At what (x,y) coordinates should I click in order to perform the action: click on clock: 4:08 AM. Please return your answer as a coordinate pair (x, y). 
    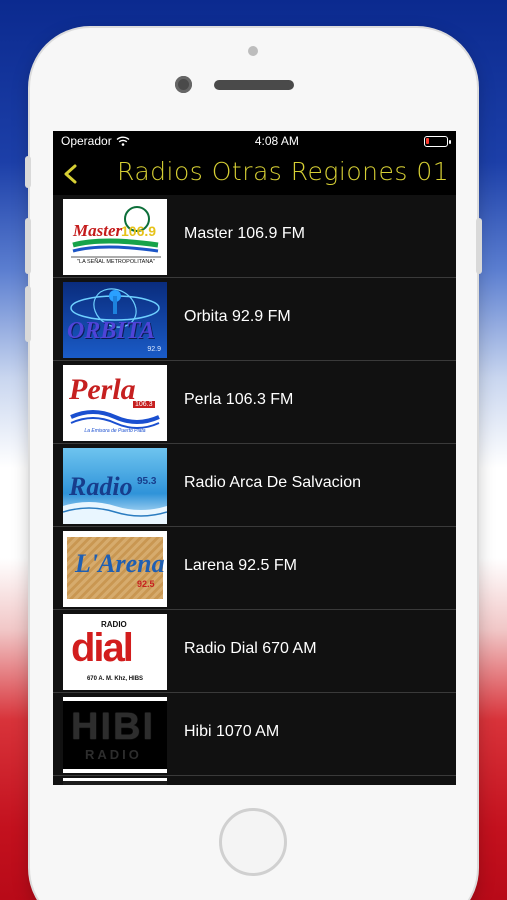
    Looking at the image, I should click on (276, 141).